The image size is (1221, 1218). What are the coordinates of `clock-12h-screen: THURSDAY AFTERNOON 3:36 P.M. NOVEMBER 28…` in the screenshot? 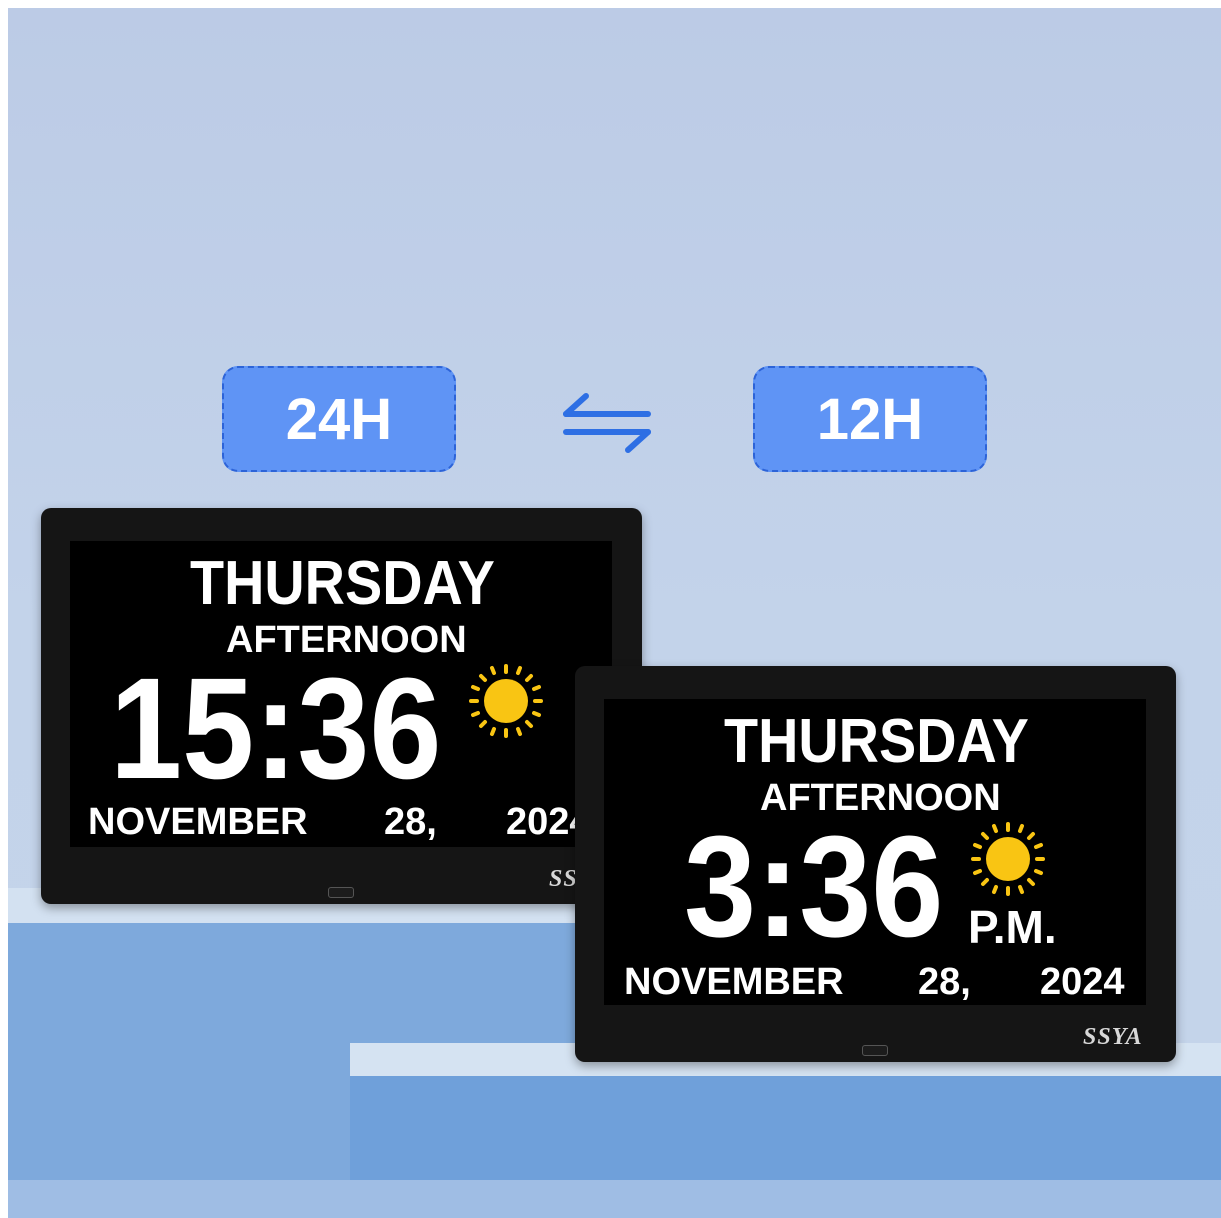 It's located at (875, 852).